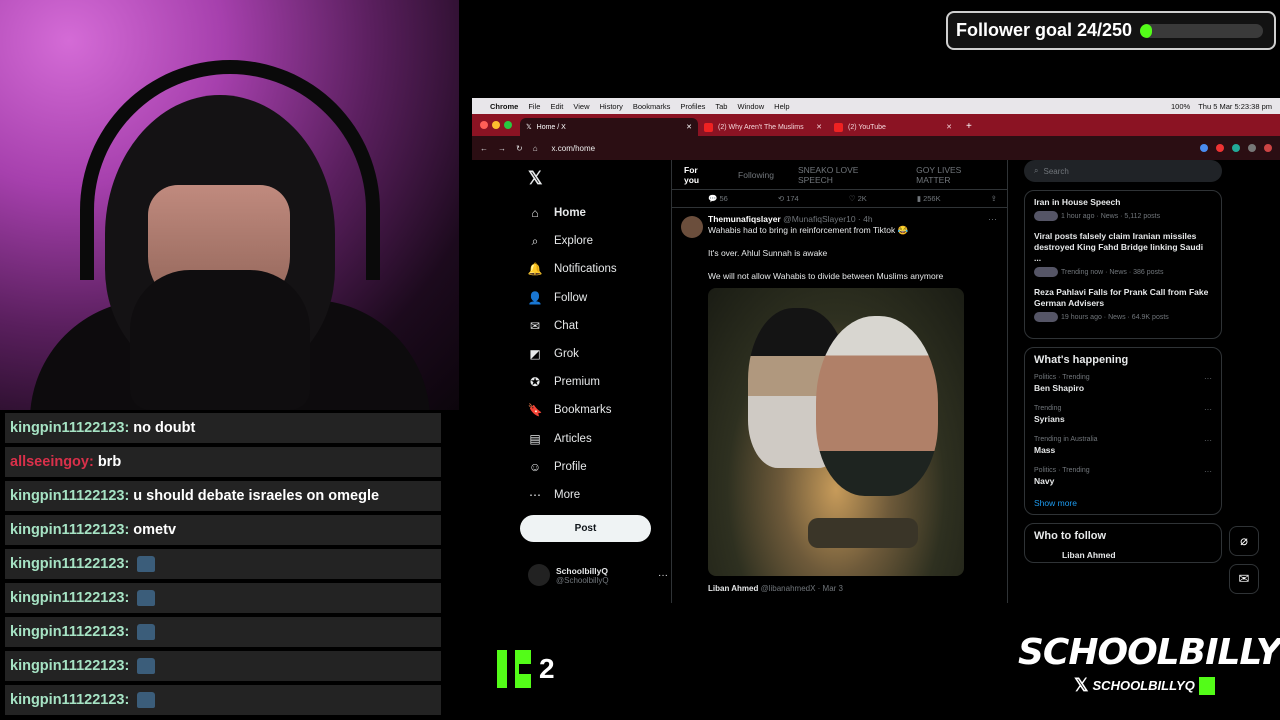  I want to click on new-tab-button: +, so click(969, 126).